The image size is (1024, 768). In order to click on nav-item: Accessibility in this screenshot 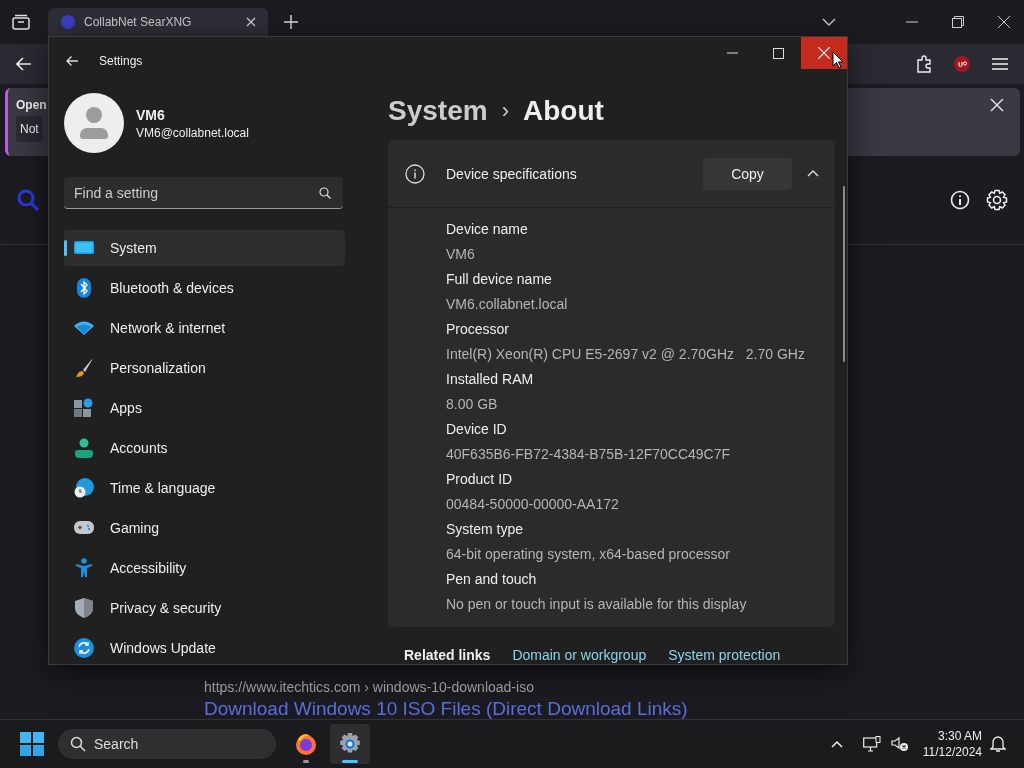, I will do `click(204, 568)`.